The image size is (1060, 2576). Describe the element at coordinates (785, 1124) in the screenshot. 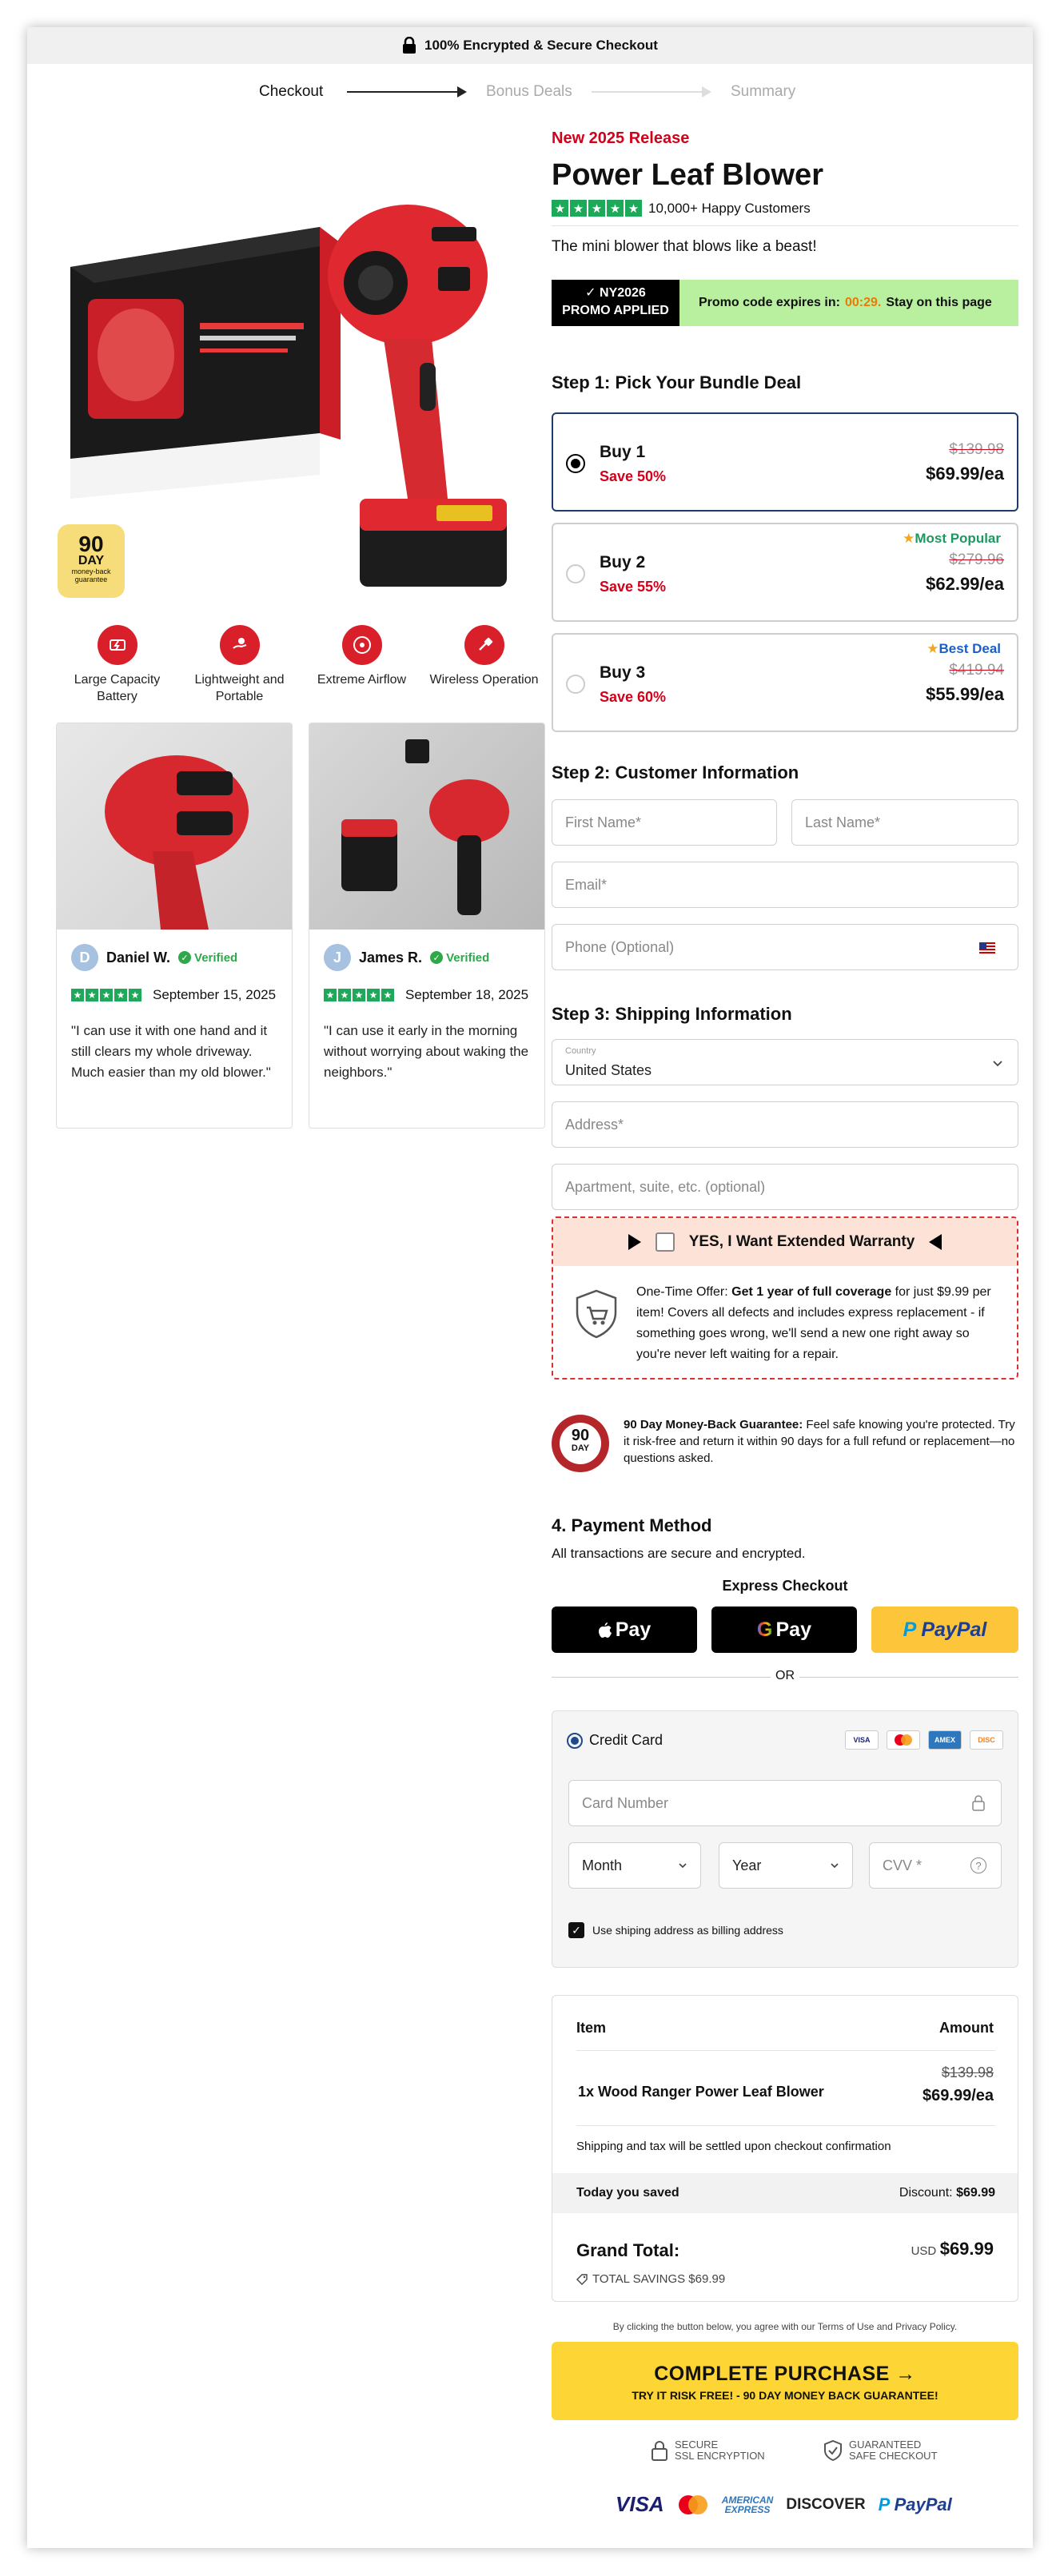

I see `address-field: Address*` at that location.